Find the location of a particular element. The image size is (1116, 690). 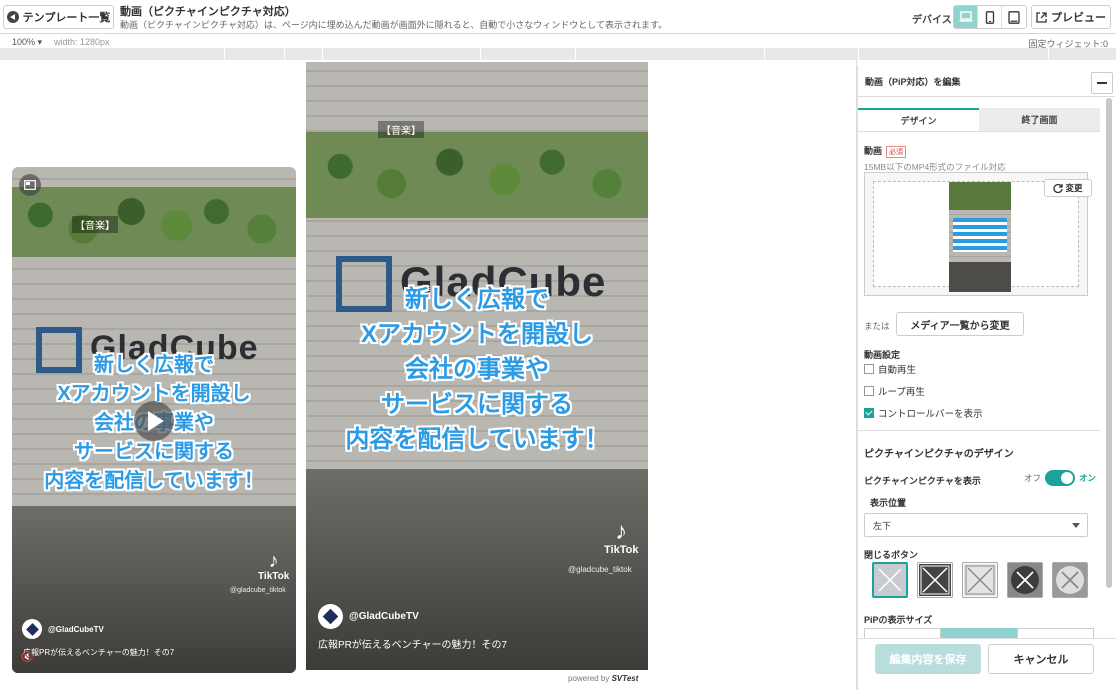

pip-toggle is located at coordinates (1060, 478).